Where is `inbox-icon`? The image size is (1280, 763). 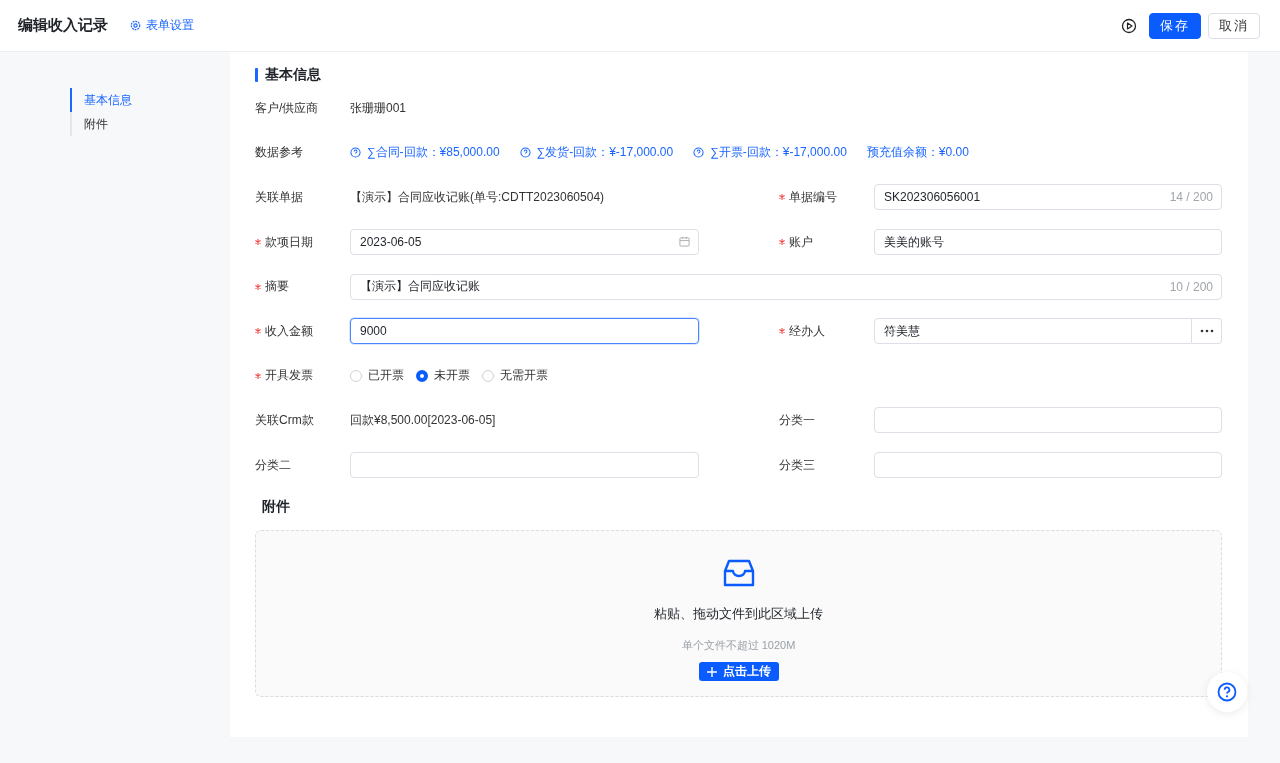 inbox-icon is located at coordinates (738, 573).